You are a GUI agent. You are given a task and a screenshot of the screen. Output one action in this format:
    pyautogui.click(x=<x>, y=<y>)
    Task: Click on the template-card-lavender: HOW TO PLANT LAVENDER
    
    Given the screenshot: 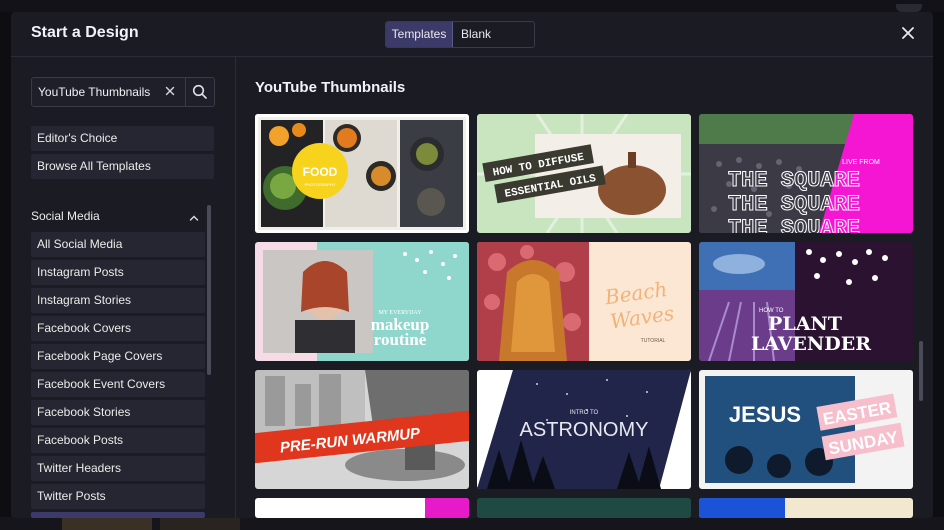 What is the action you would take?
    pyautogui.click(x=806, y=301)
    